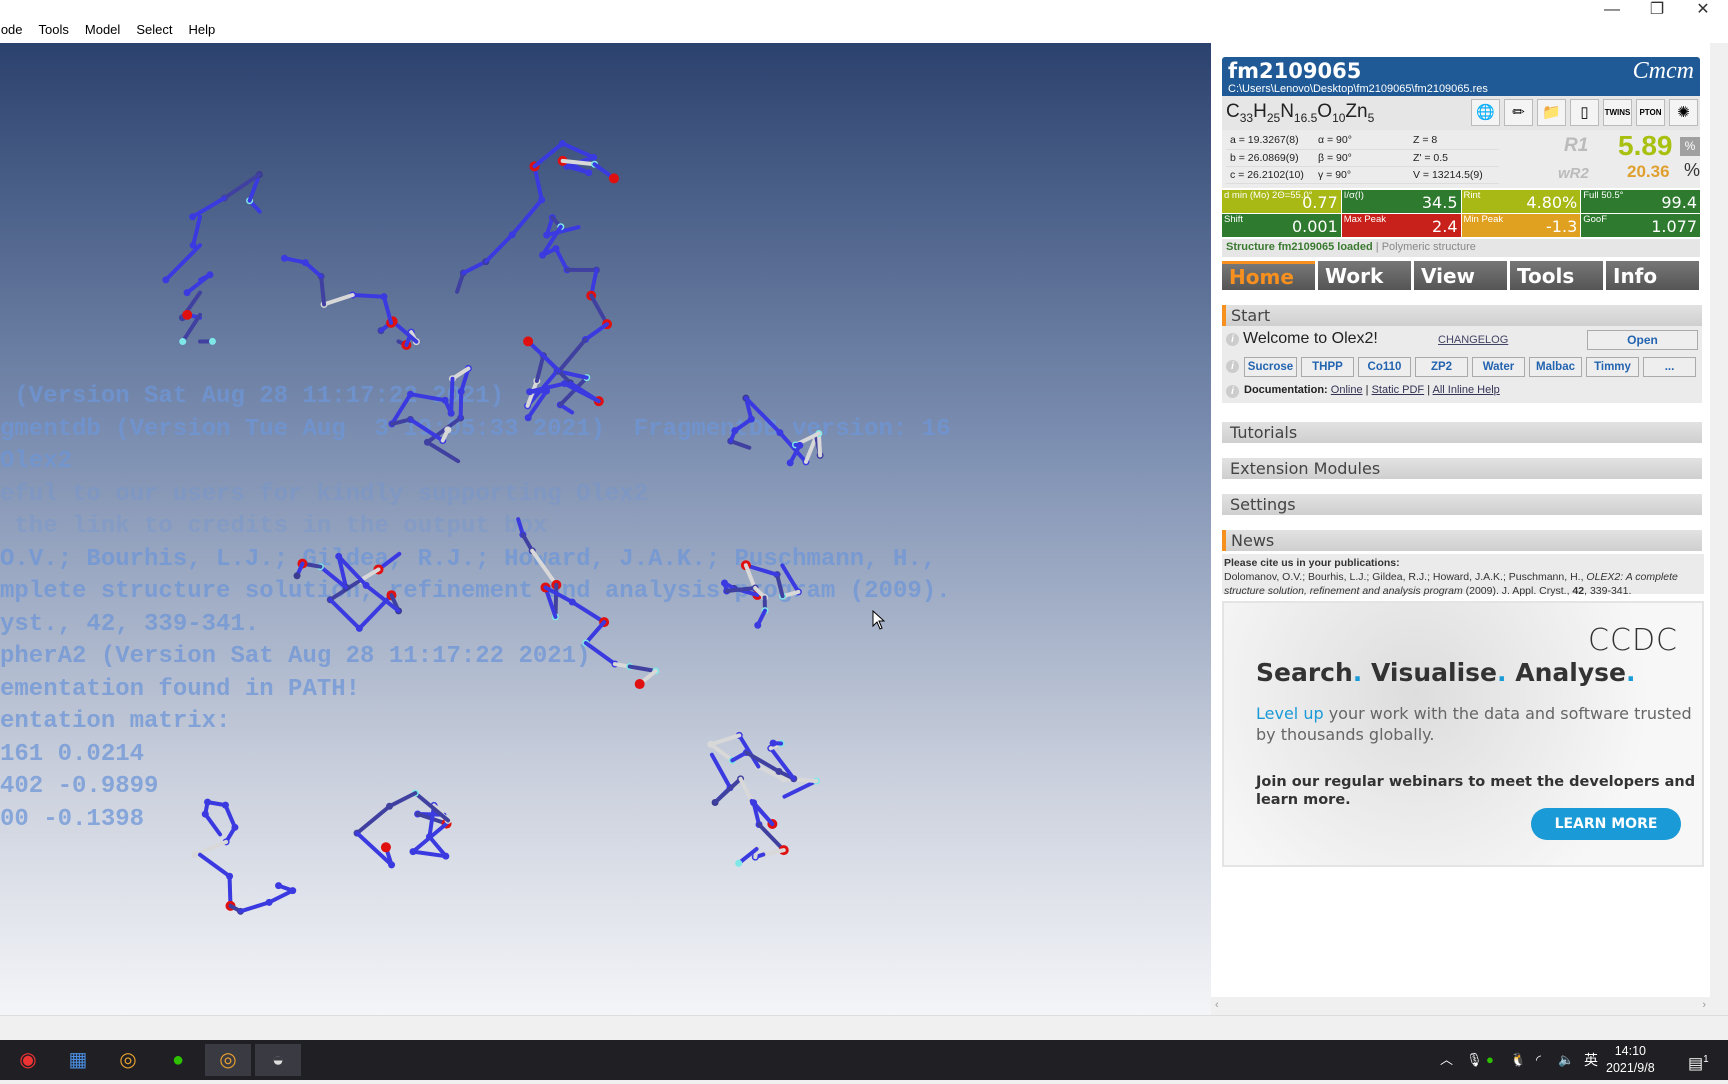 The height and width of the screenshot is (1084, 1728). What do you see at coordinates (1364, 275) in the screenshot?
I see `tab-work: Work` at bounding box center [1364, 275].